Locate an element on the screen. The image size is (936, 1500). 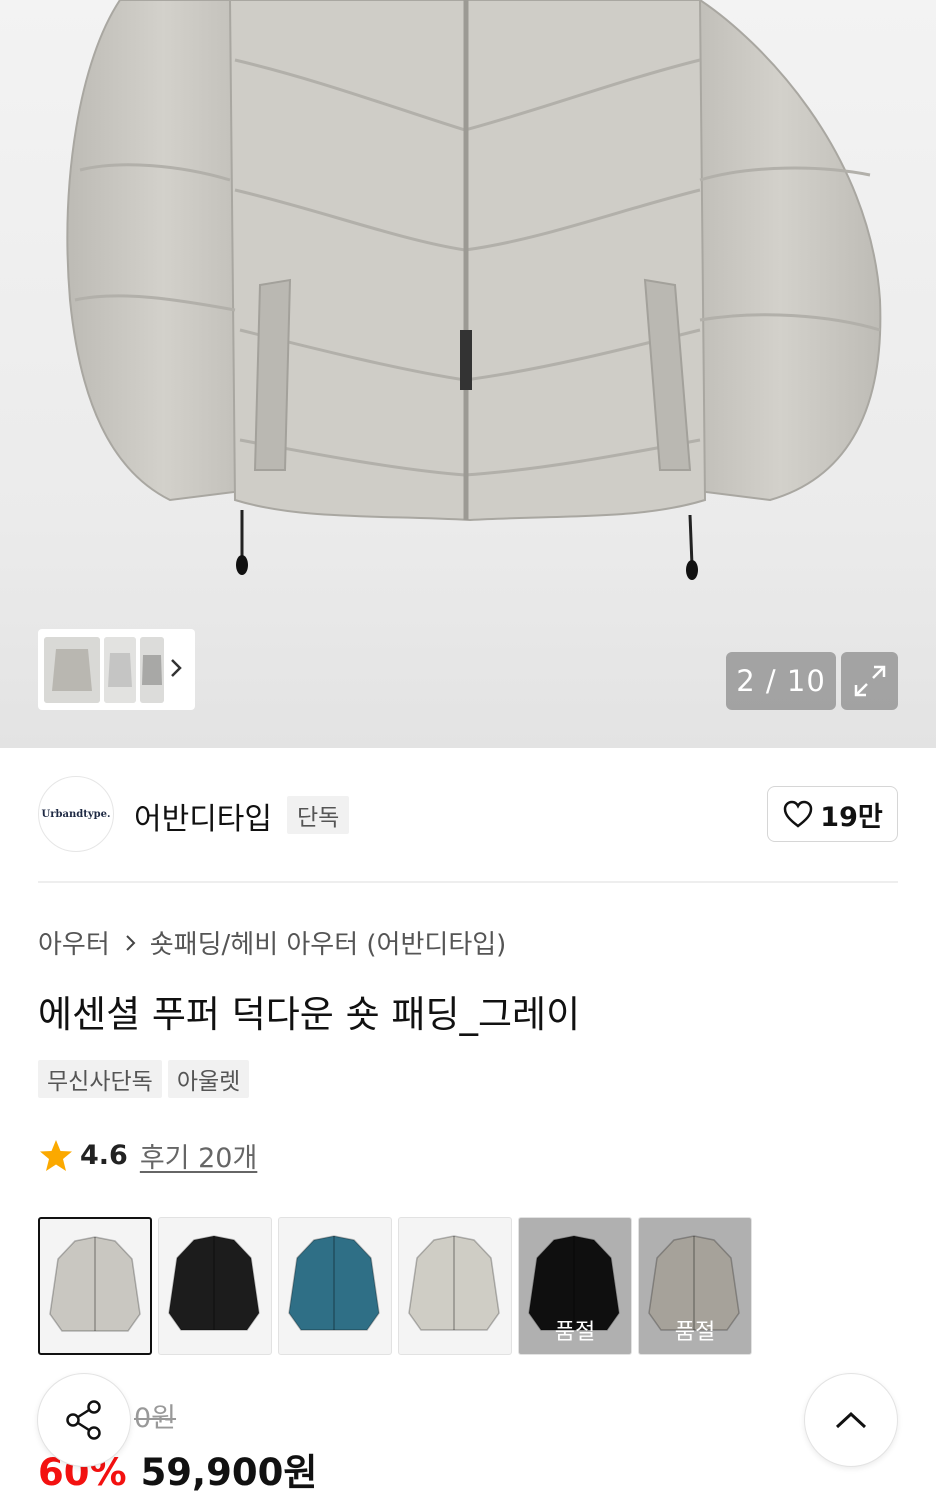
expand-button is located at coordinates (869, 681).